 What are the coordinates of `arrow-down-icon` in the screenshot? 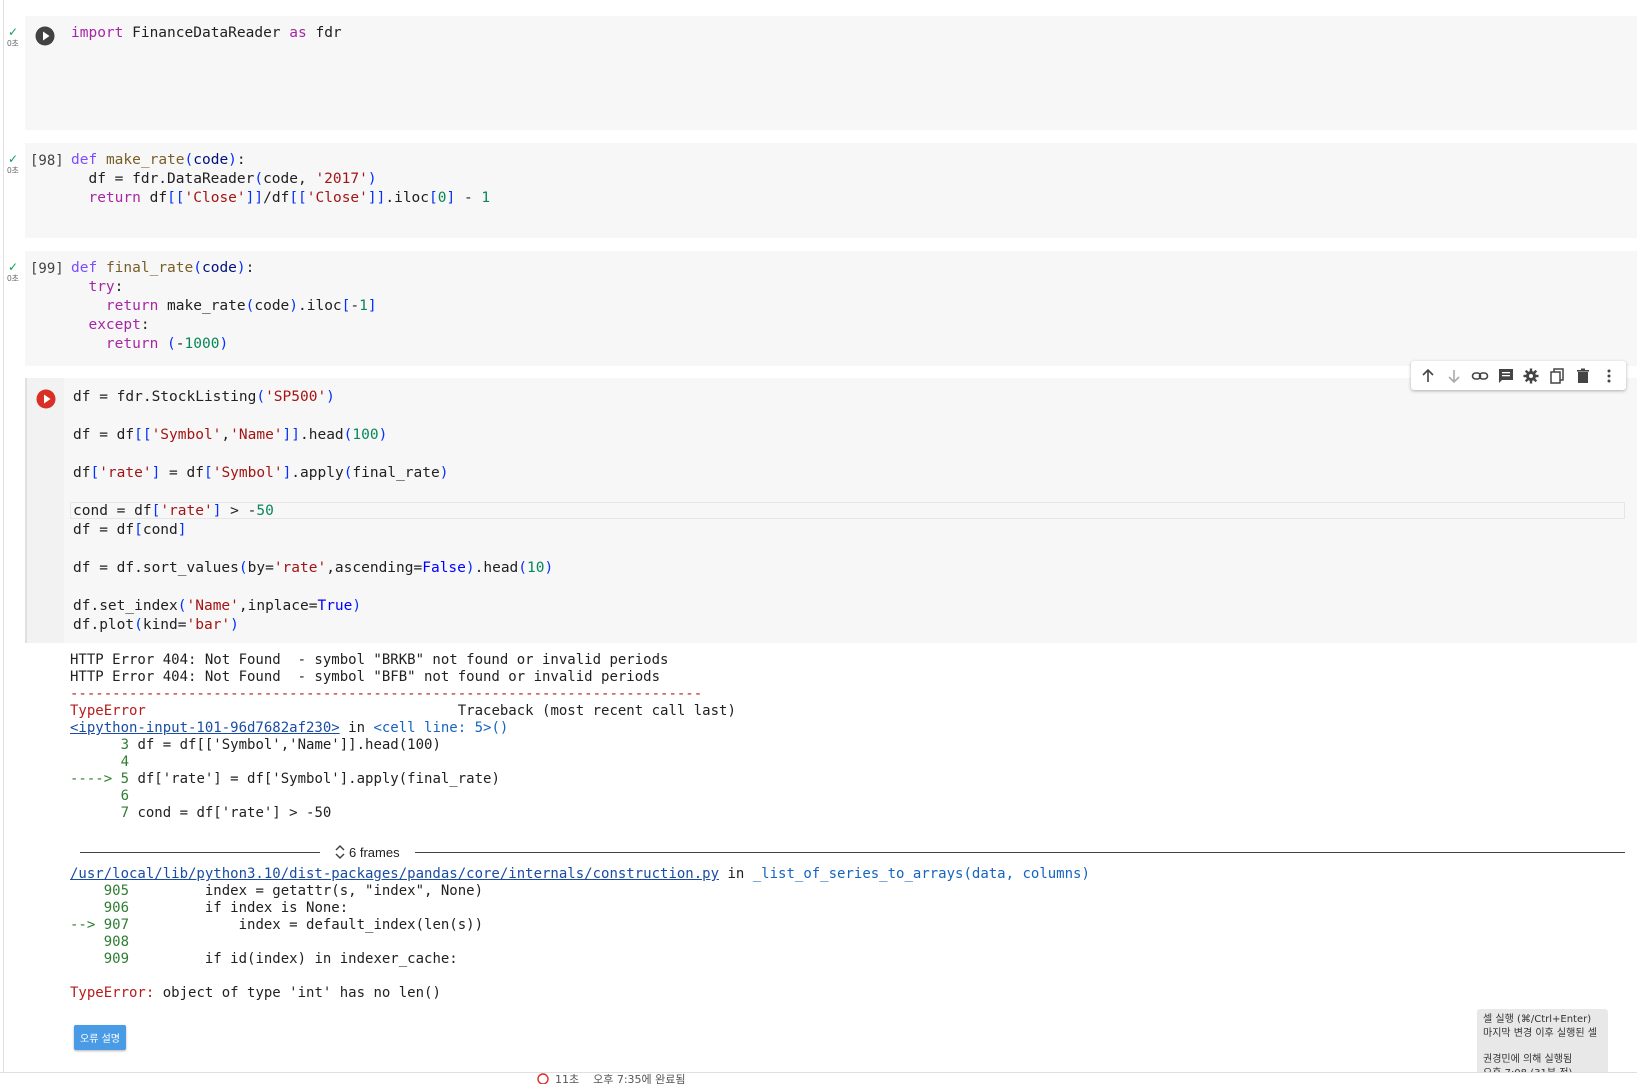 It's located at (1454, 376).